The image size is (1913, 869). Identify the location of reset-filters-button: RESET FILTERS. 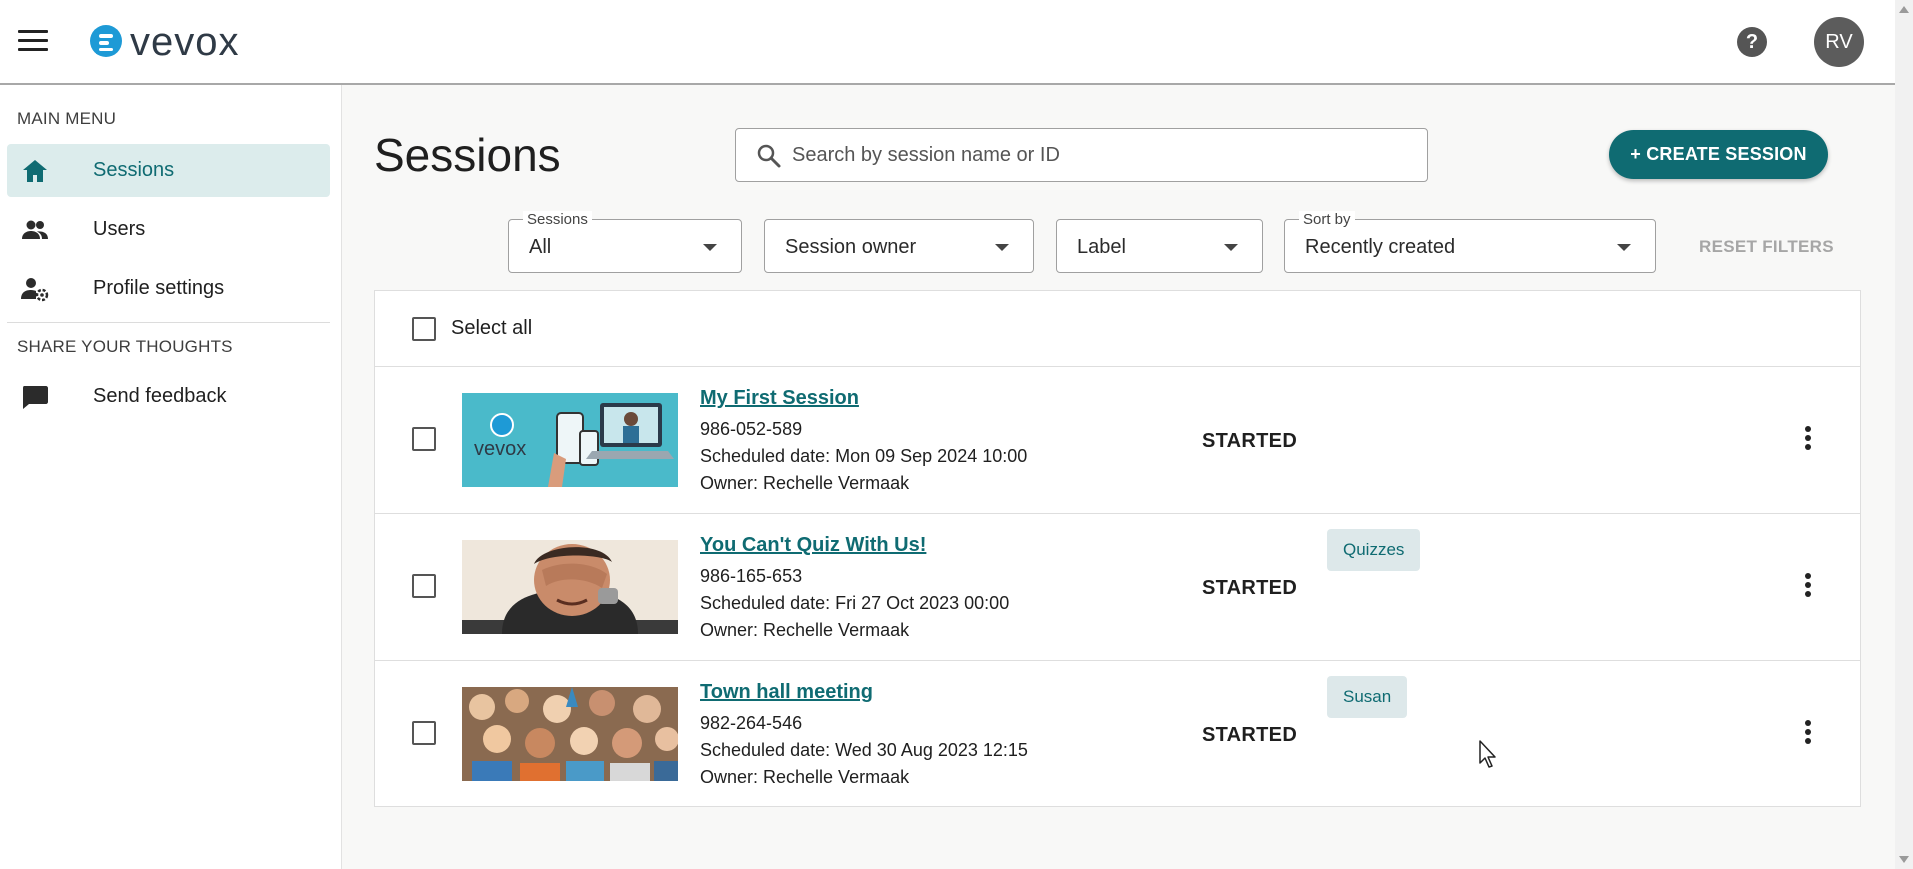
(1766, 247).